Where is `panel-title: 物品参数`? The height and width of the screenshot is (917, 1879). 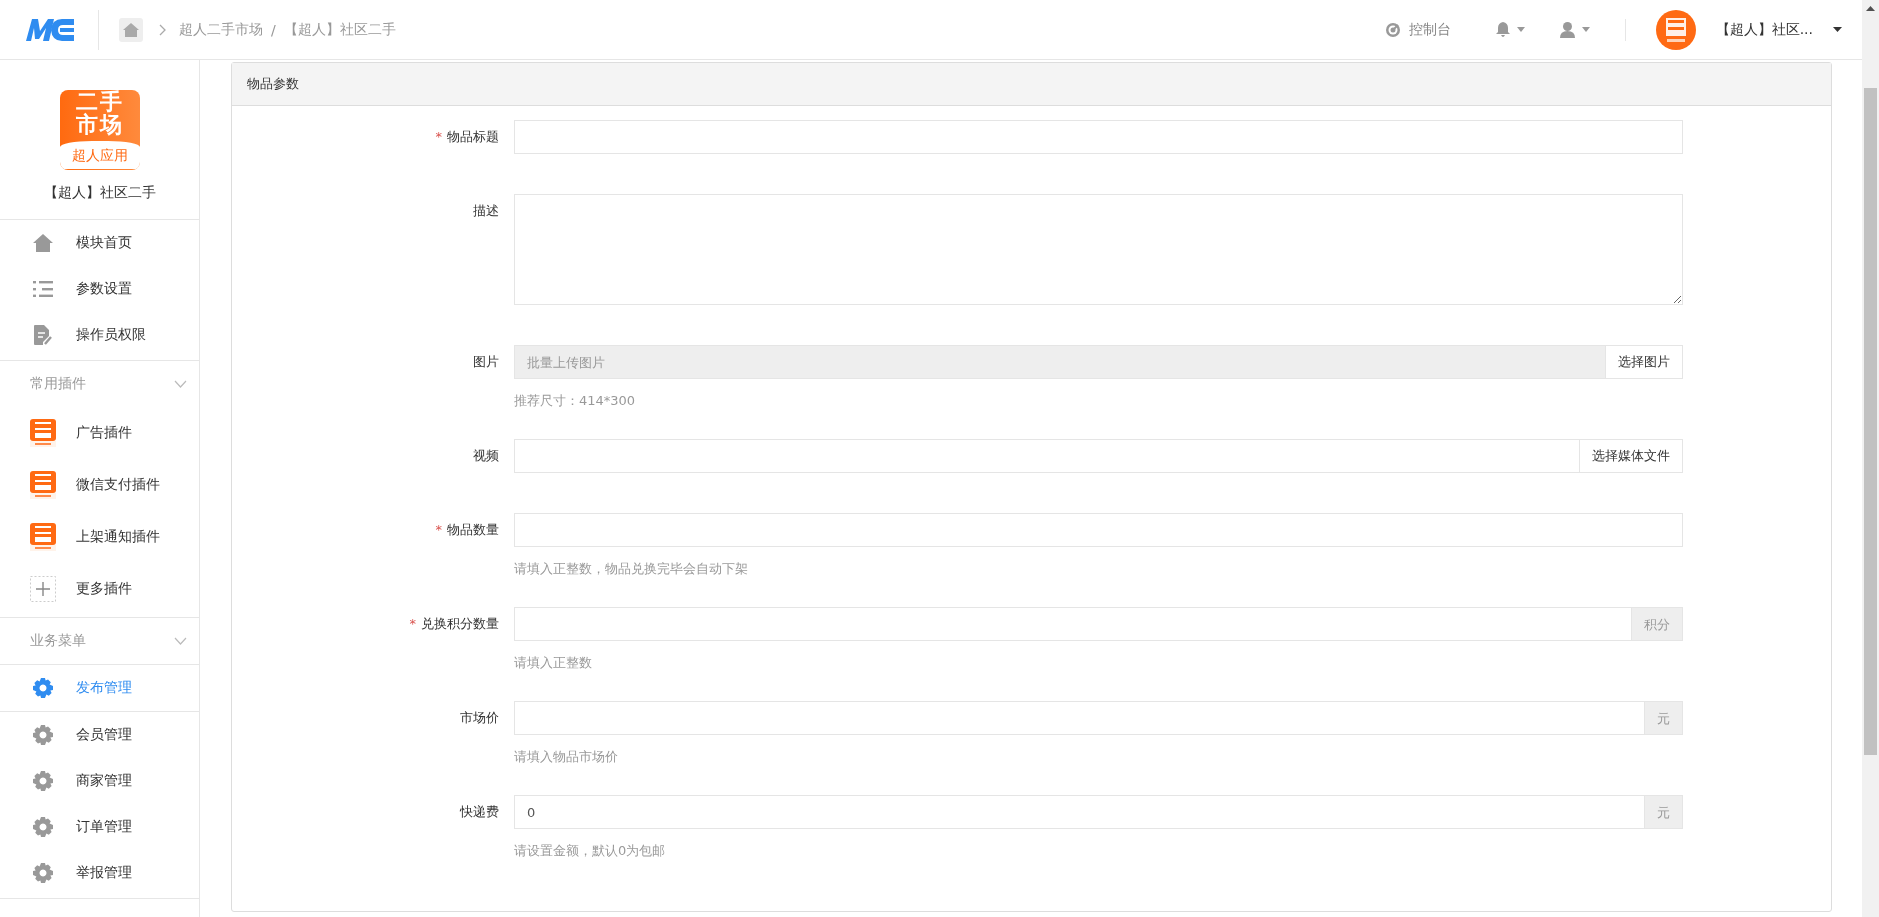 panel-title: 物品参数 is located at coordinates (1031, 84).